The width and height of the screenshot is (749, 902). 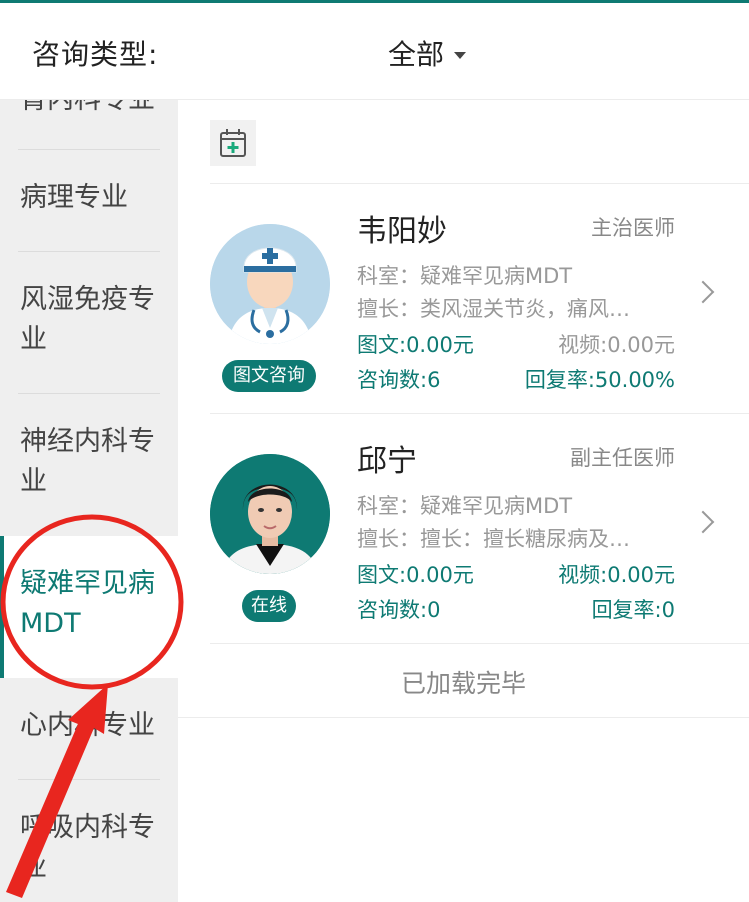 What do you see at coordinates (463, 717) in the screenshot?
I see `list-bottom-divider` at bounding box center [463, 717].